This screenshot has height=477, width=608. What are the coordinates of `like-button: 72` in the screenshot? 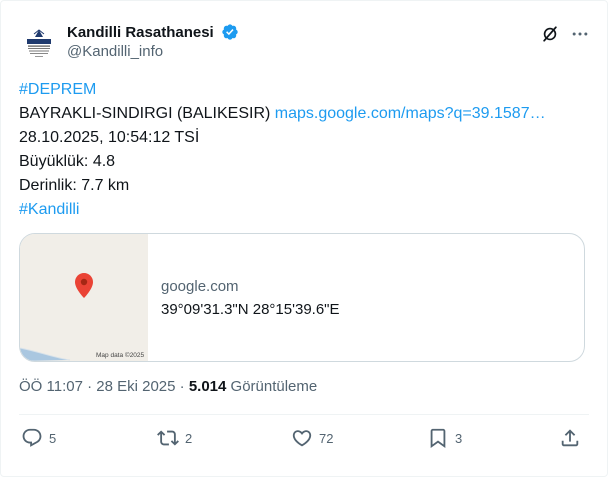 It's located at (312, 438).